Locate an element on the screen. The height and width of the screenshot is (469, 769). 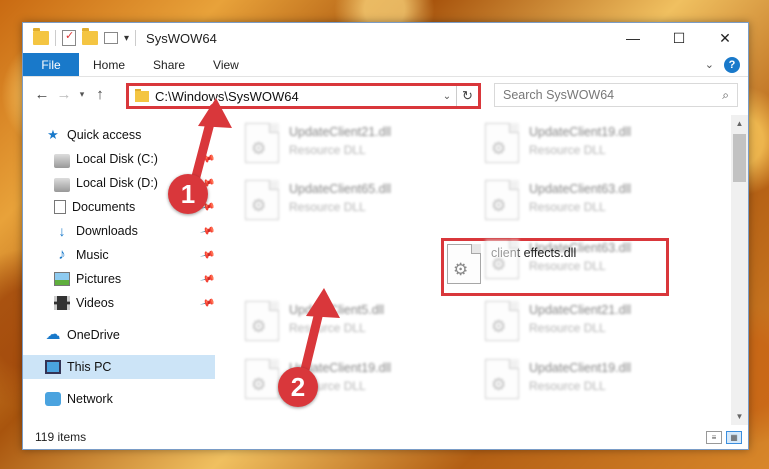
scrollbar-thumb is located at coordinates (739, 158).